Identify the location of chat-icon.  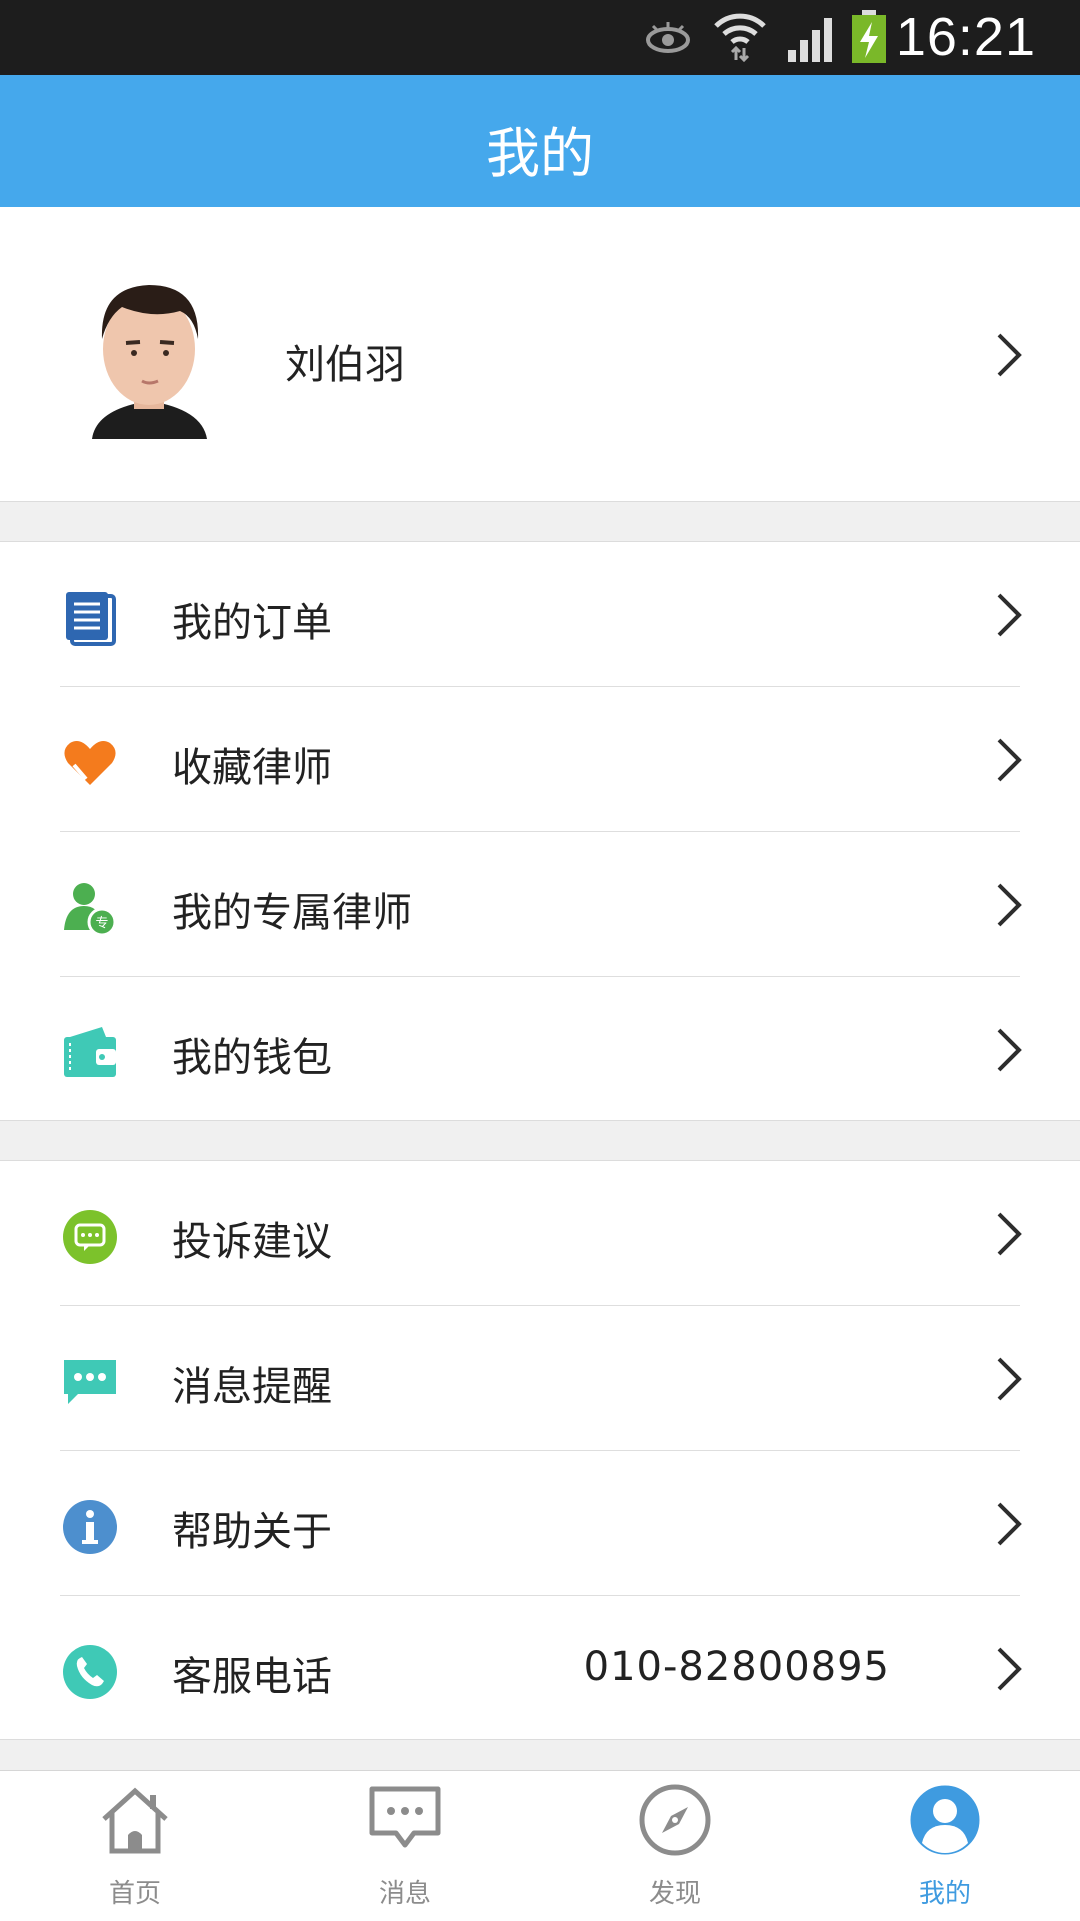
(405, 1817).